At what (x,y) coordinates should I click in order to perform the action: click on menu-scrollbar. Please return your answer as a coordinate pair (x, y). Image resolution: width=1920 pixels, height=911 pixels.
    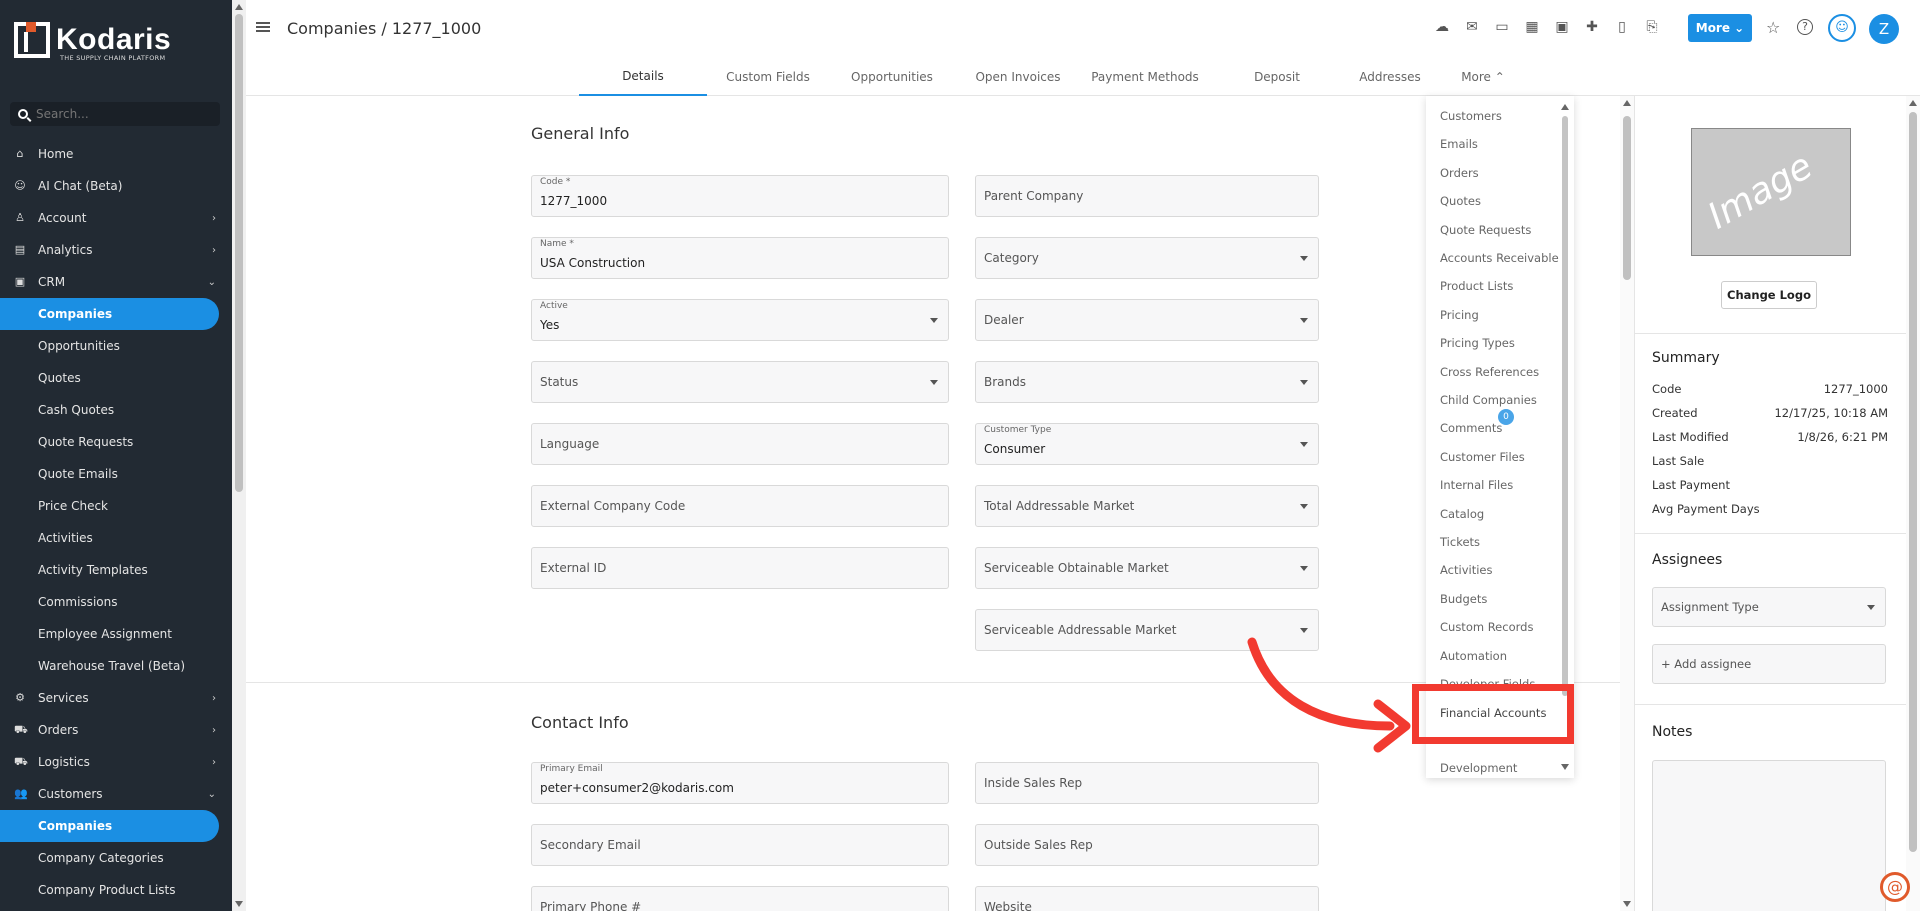
    Looking at the image, I should click on (1566, 437).